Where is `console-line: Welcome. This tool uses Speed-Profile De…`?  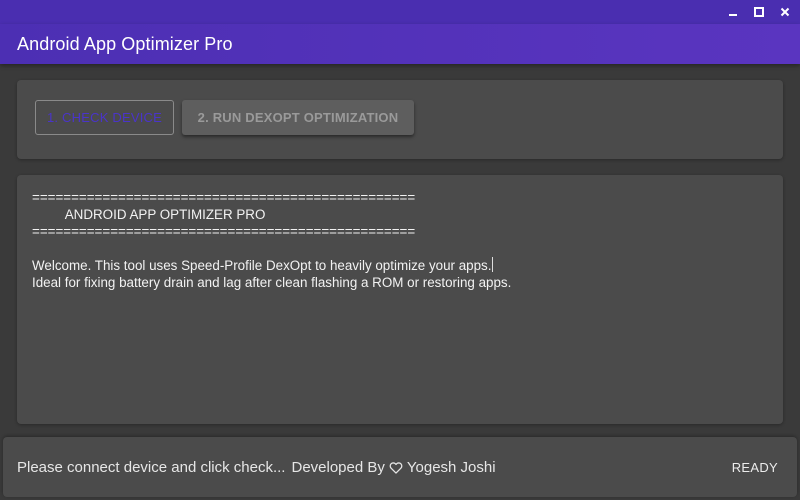
console-line: Welcome. This tool uses Speed-Profile De… is located at coordinates (262, 265).